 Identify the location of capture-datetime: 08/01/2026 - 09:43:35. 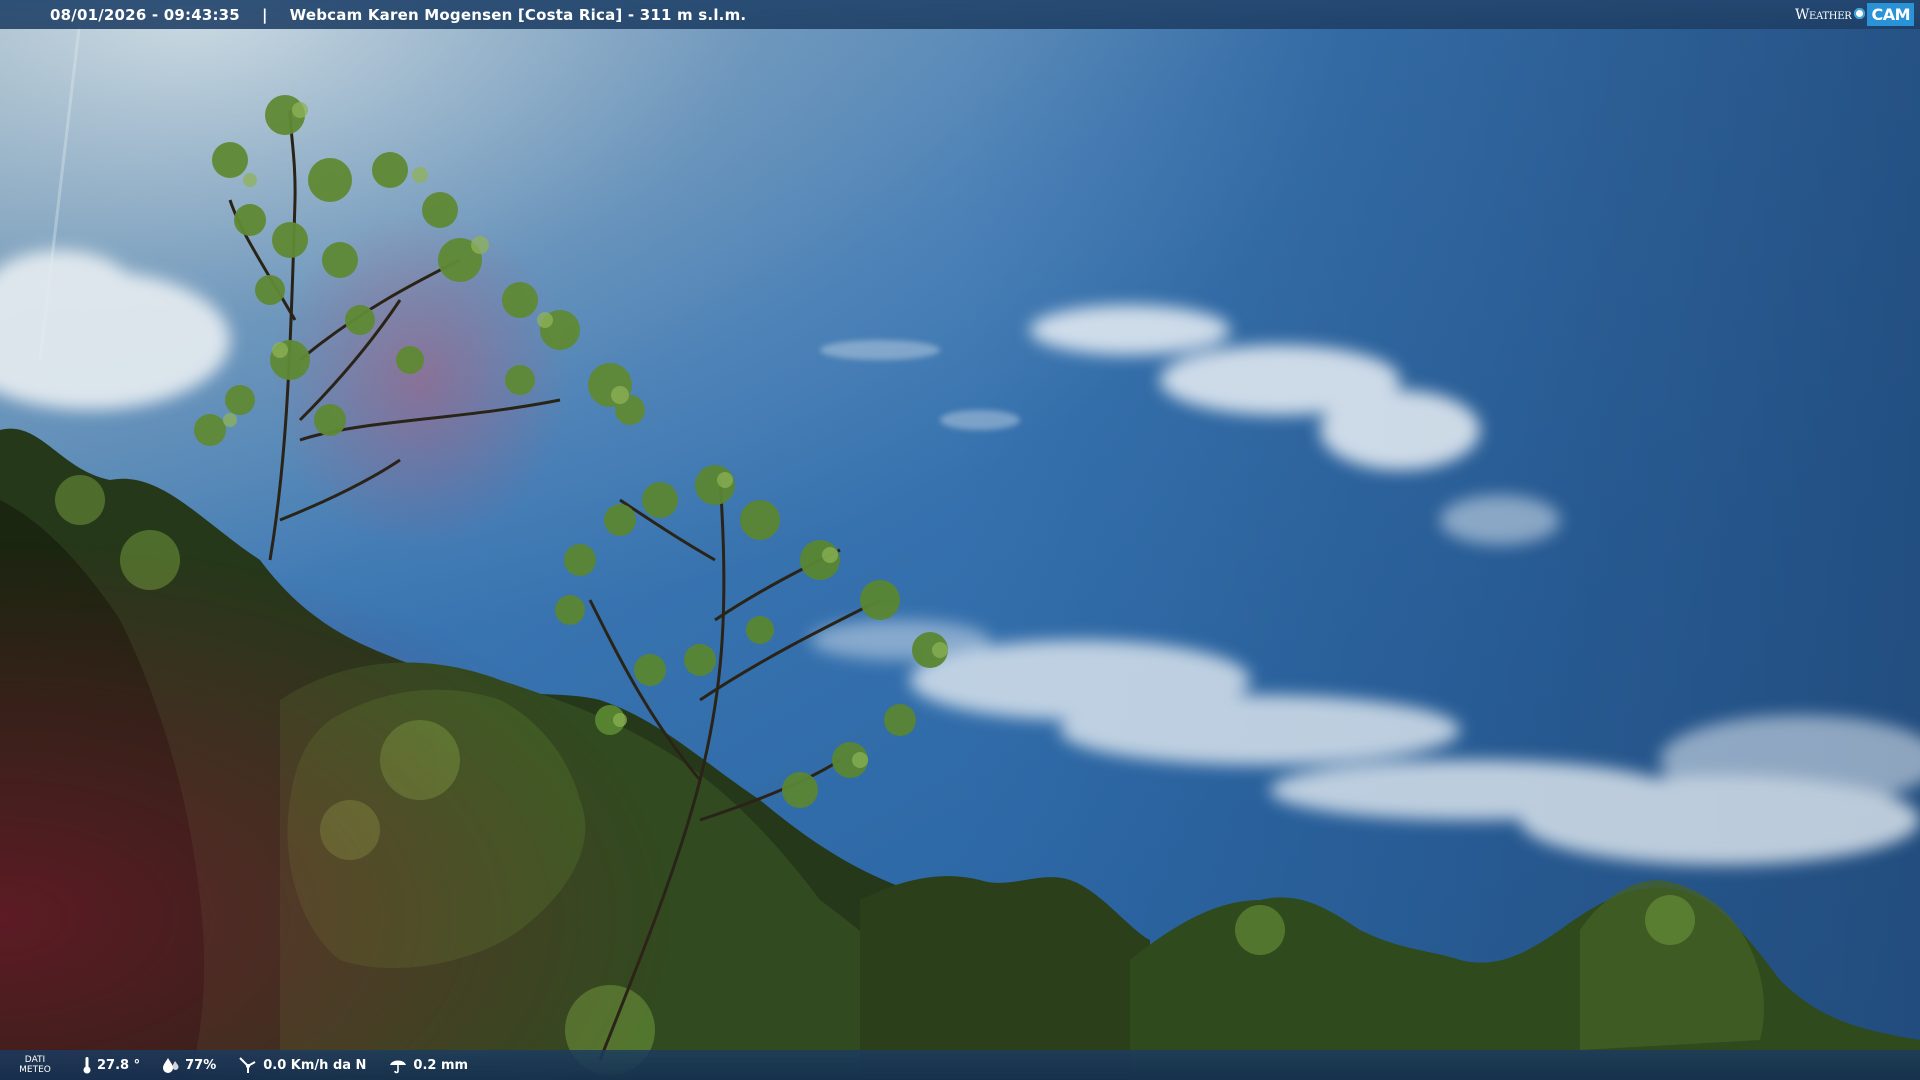
(145, 14).